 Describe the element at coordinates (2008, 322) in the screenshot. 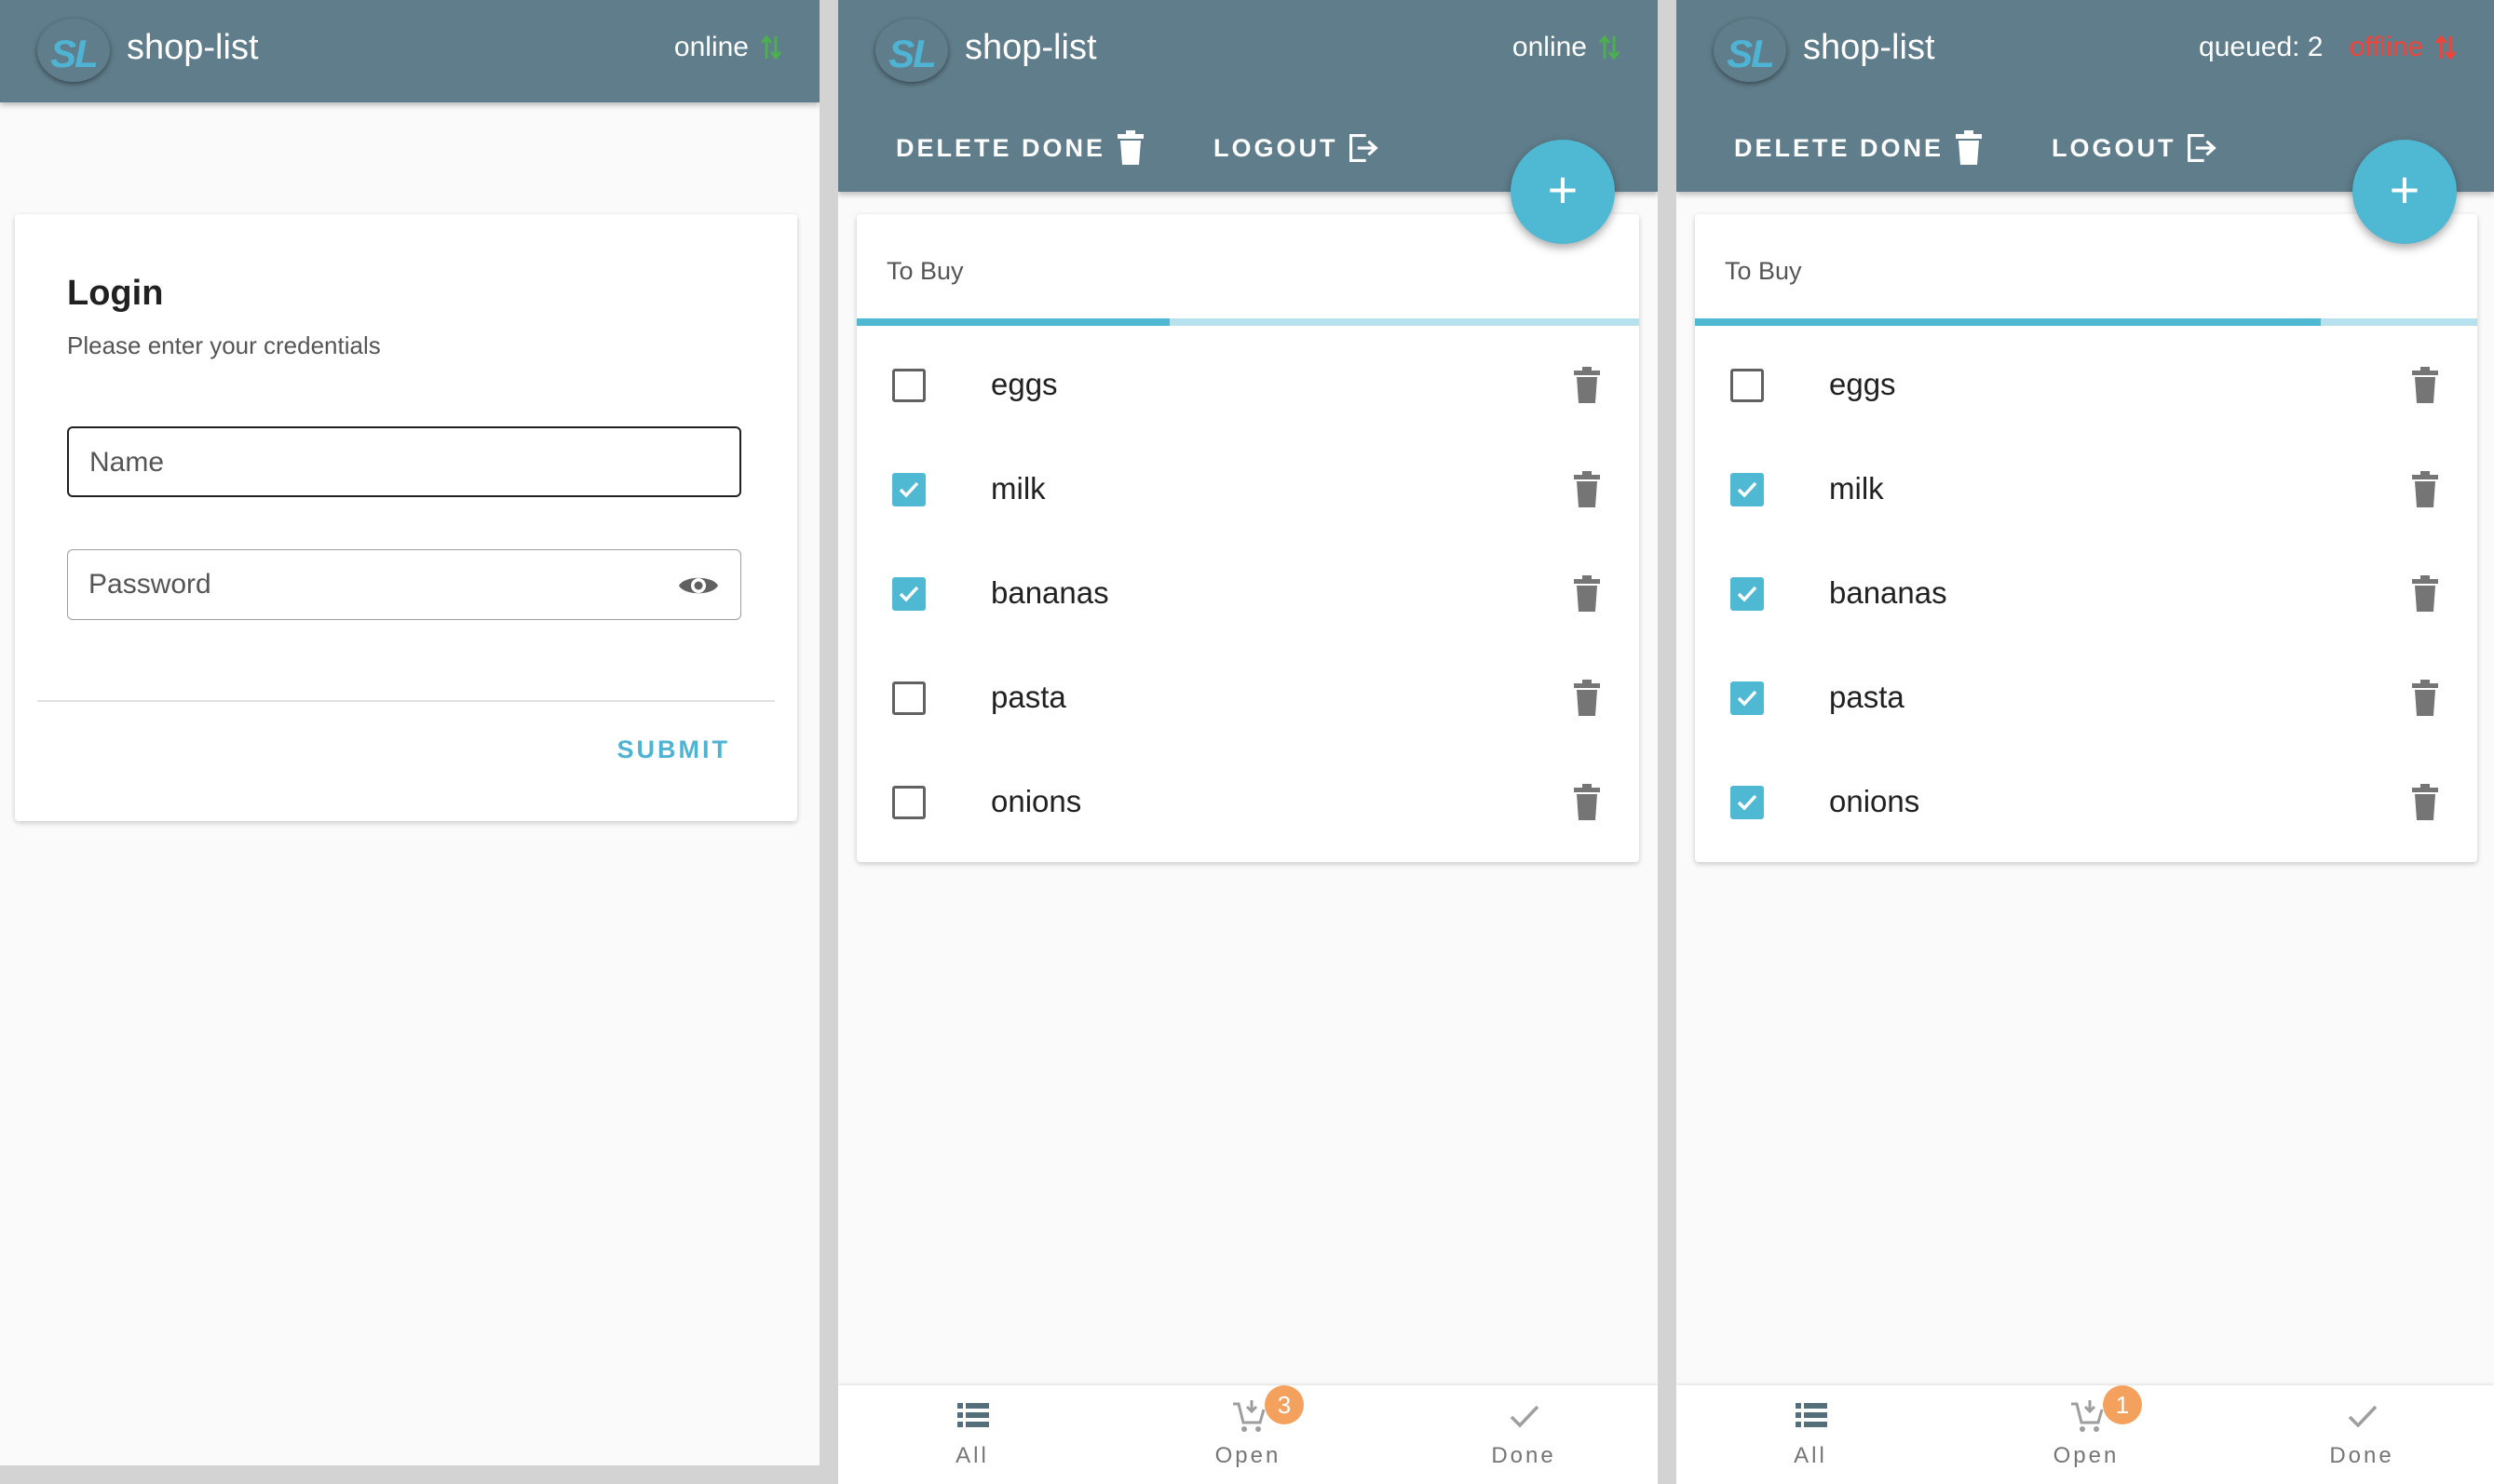

I see `progress-fill` at that location.